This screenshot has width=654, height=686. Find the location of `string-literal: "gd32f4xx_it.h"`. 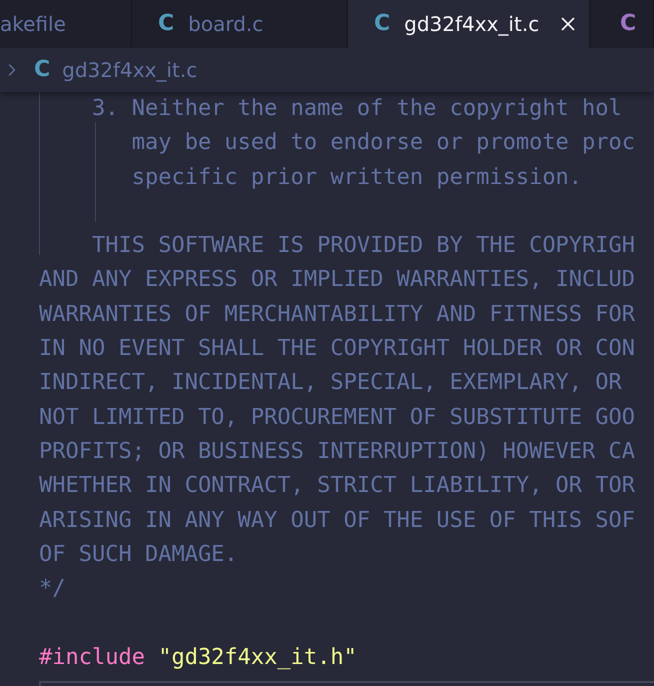

string-literal: "gd32f4xx_it.h" is located at coordinates (257, 658).